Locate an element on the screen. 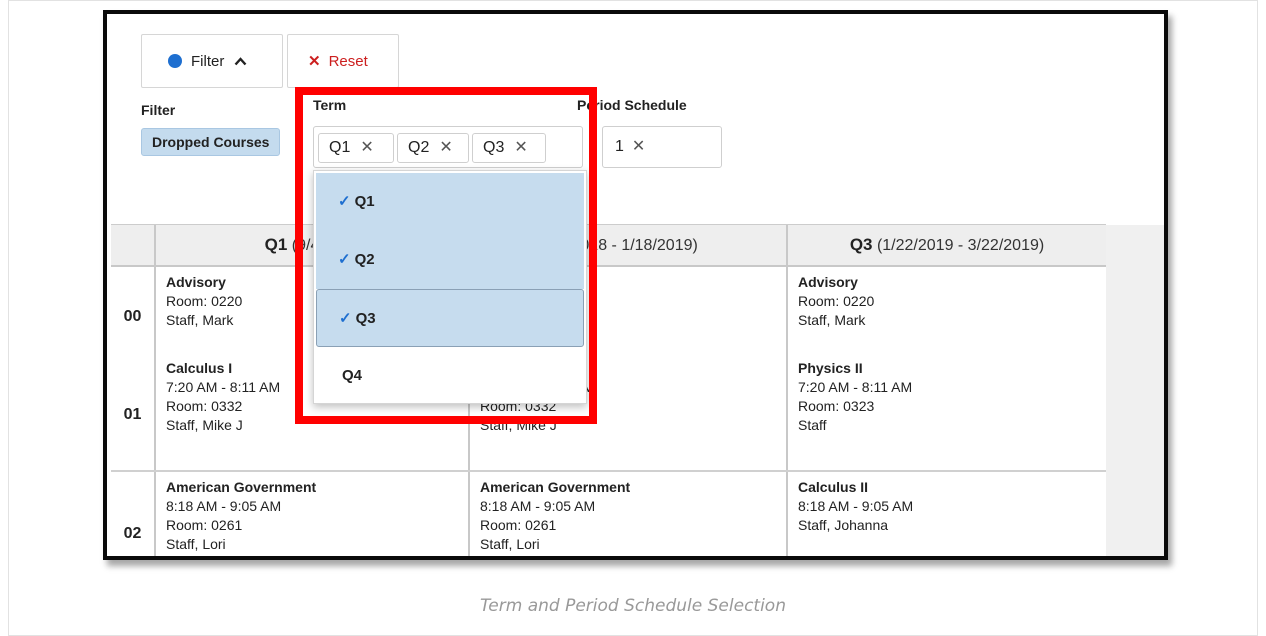  right-gutter is located at coordinates (1135, 390).